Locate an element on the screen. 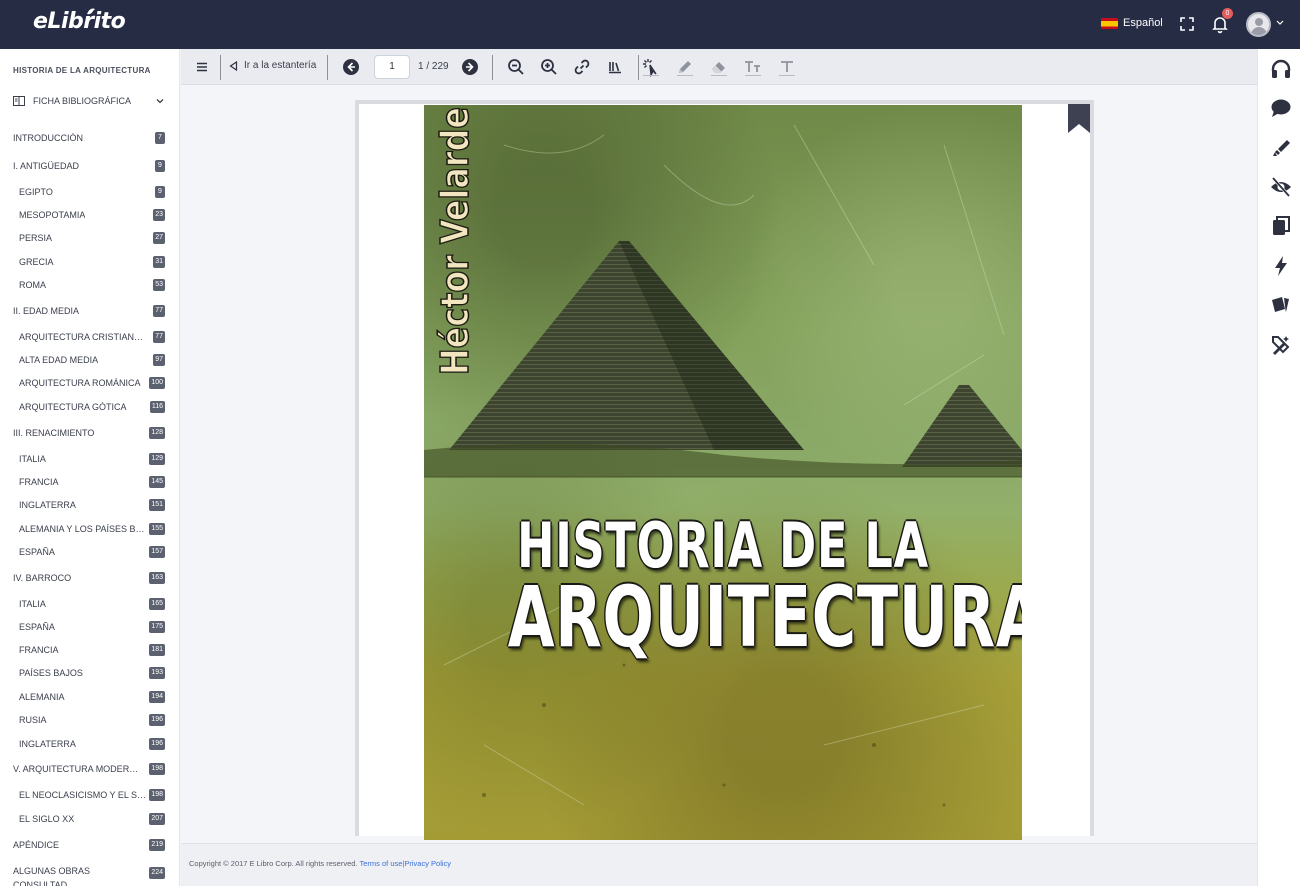 The width and height of the screenshot is (1300, 886). pencil-icon is located at coordinates (685, 67).